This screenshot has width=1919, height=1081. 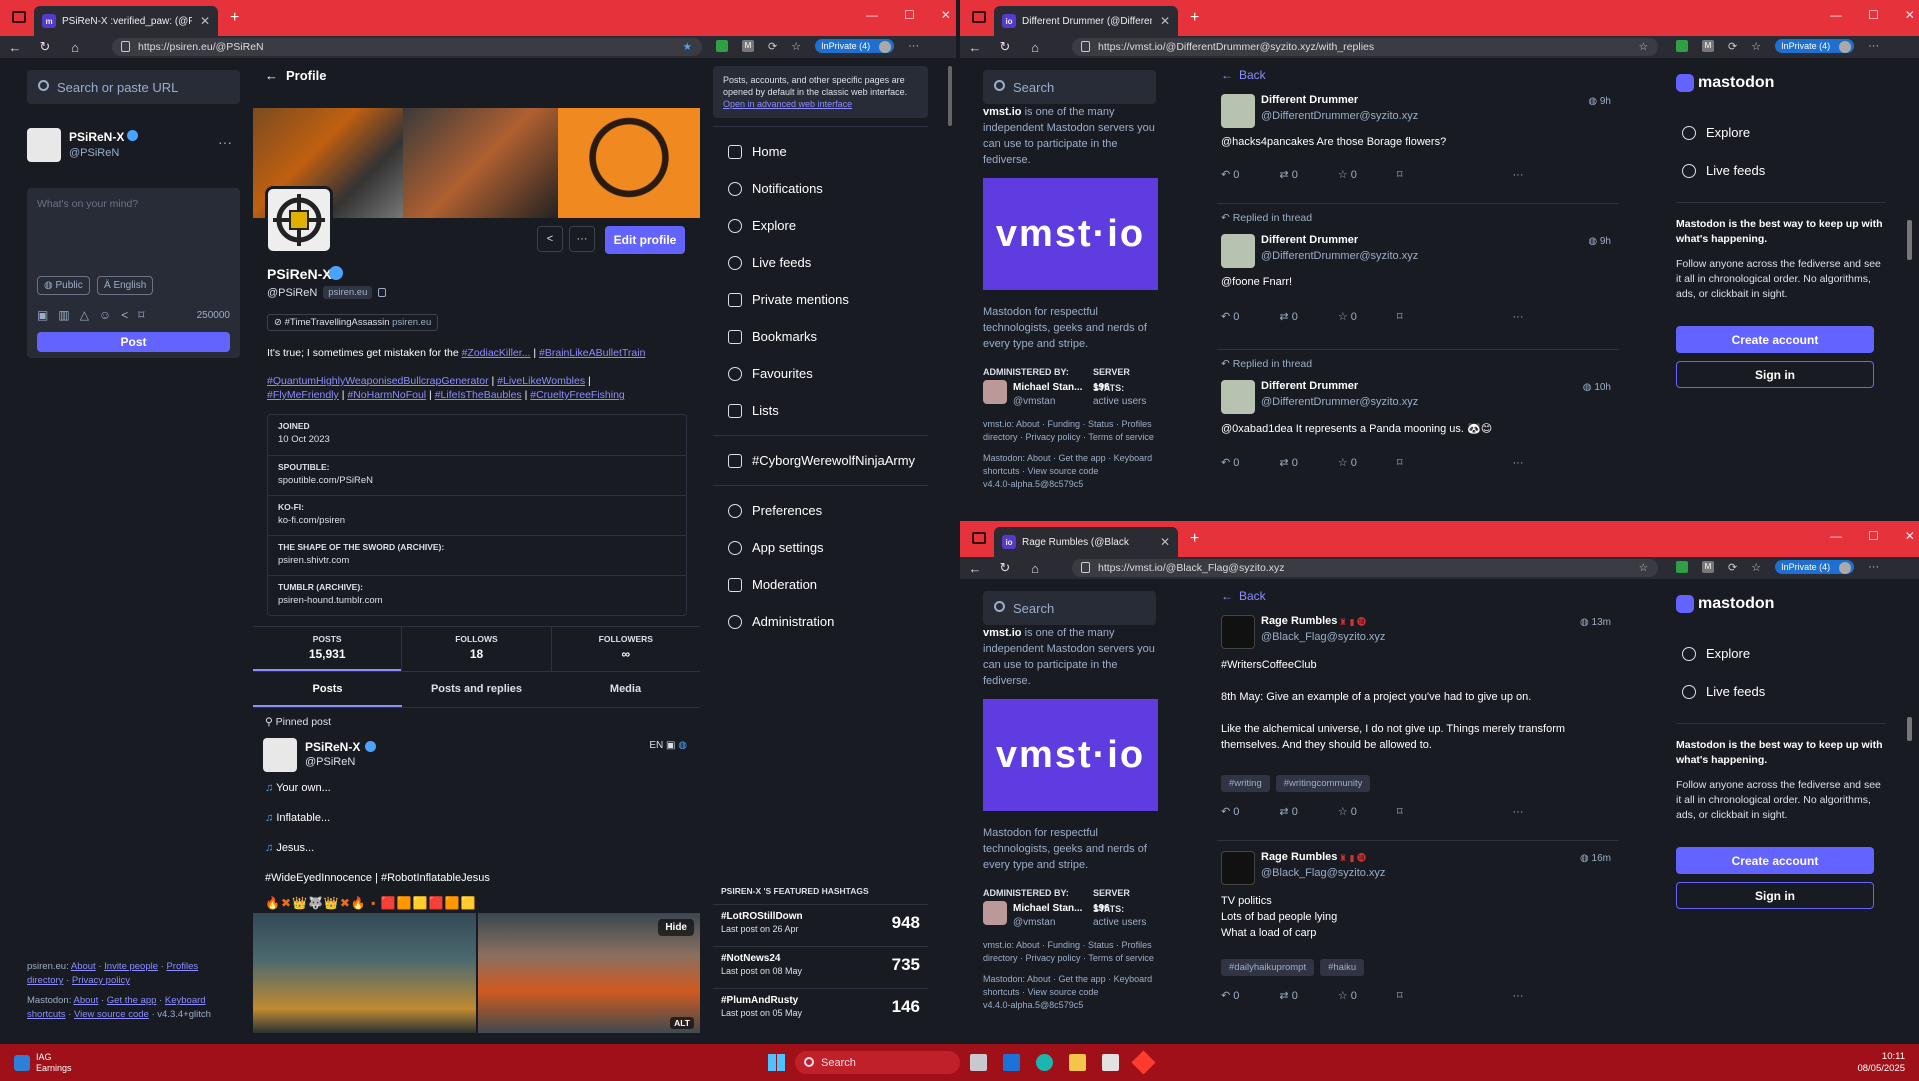 What do you see at coordinates (682, 1023) in the screenshot?
I see `alt-badge: ALT` at bounding box center [682, 1023].